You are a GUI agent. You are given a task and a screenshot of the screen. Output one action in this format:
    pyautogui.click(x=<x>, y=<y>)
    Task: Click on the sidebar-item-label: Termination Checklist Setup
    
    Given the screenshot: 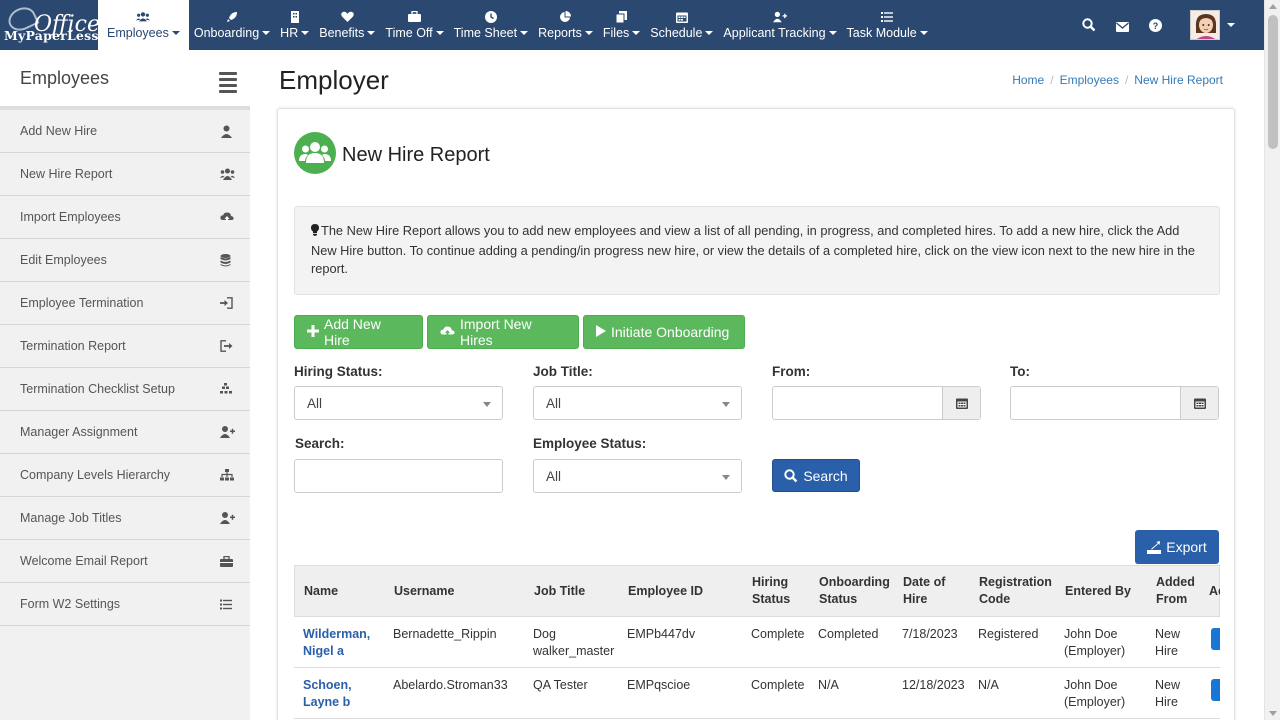 What is the action you would take?
    pyautogui.click(x=97, y=389)
    